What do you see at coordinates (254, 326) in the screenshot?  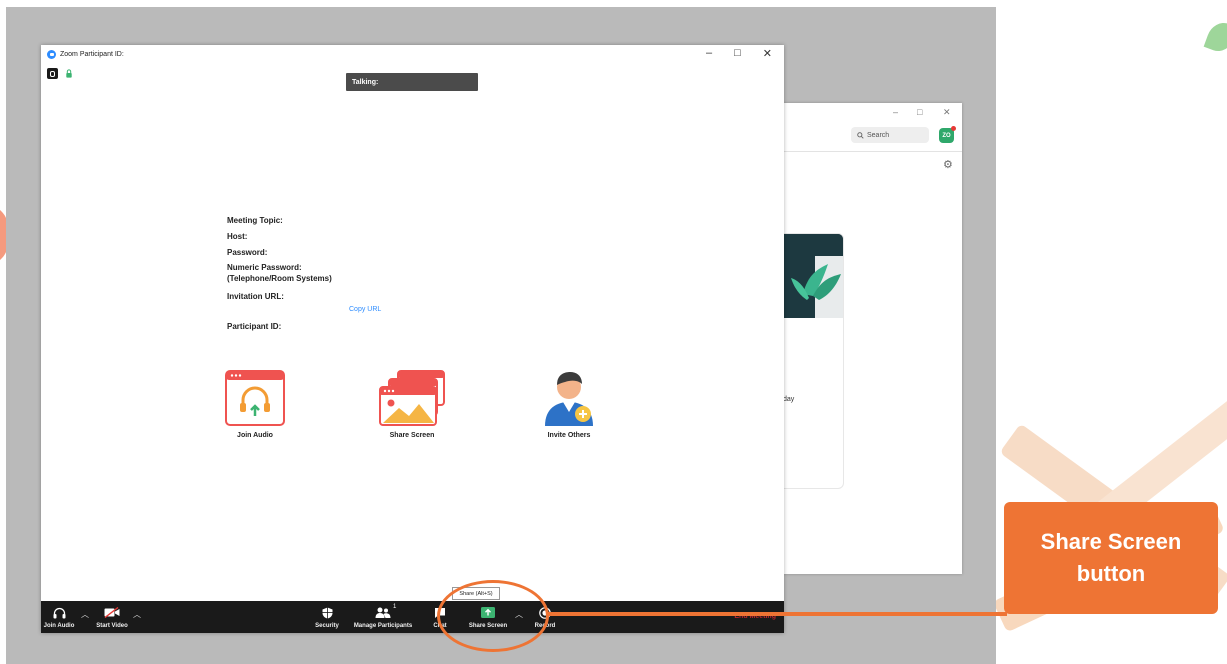 I see `participant-id-label: Participant ID:` at bounding box center [254, 326].